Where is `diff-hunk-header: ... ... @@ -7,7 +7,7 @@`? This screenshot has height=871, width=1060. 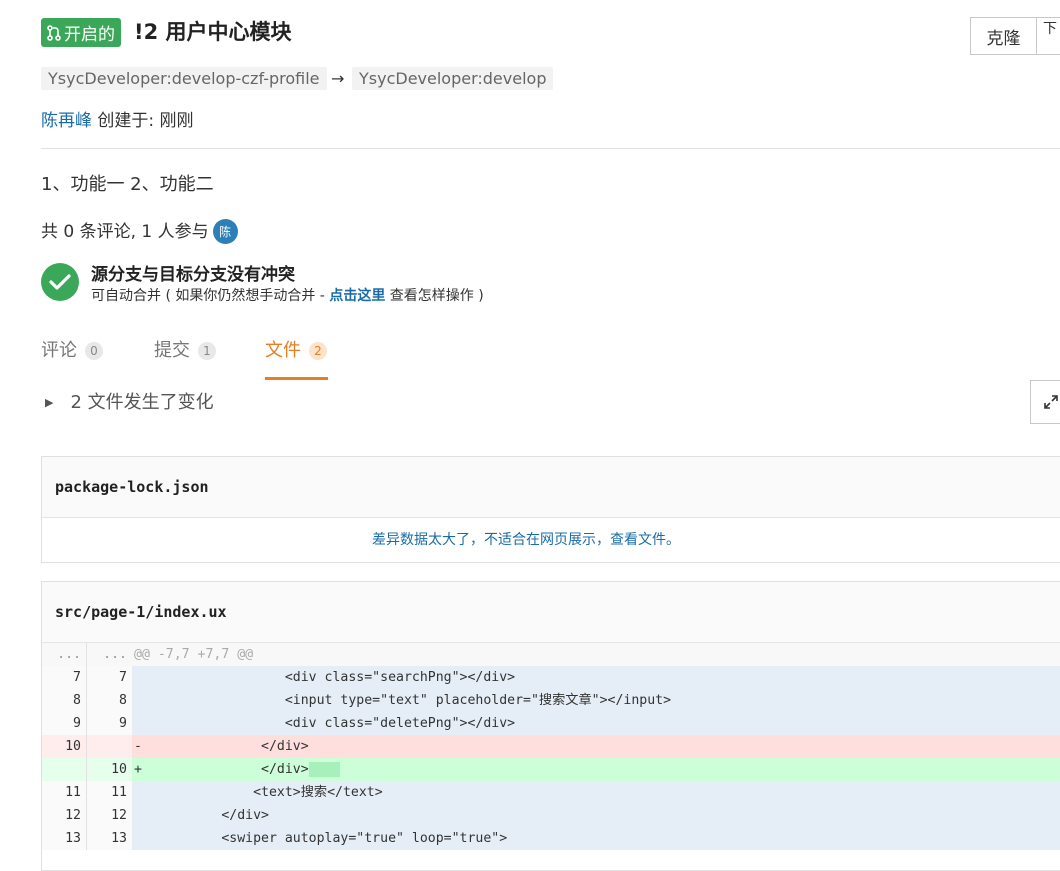
diff-hunk-header: ... ... @@ -7,7 +7,7 @@ is located at coordinates (551, 654).